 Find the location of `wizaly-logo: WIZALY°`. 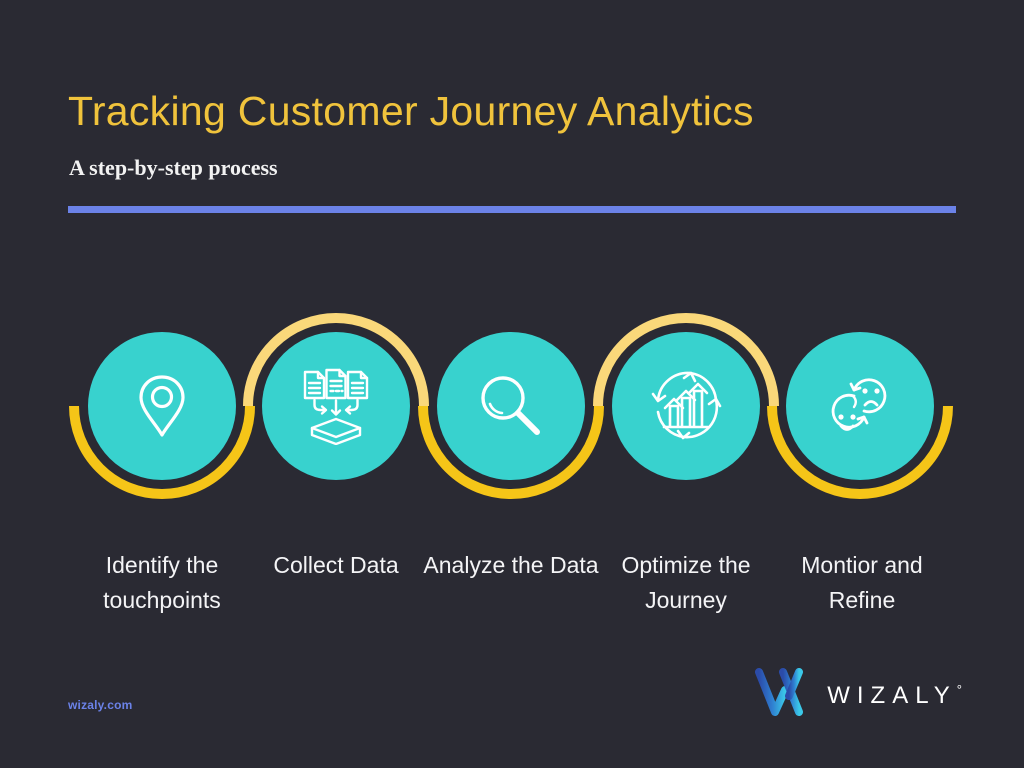

wizaly-logo: WIZALY° is located at coordinates (858, 695).